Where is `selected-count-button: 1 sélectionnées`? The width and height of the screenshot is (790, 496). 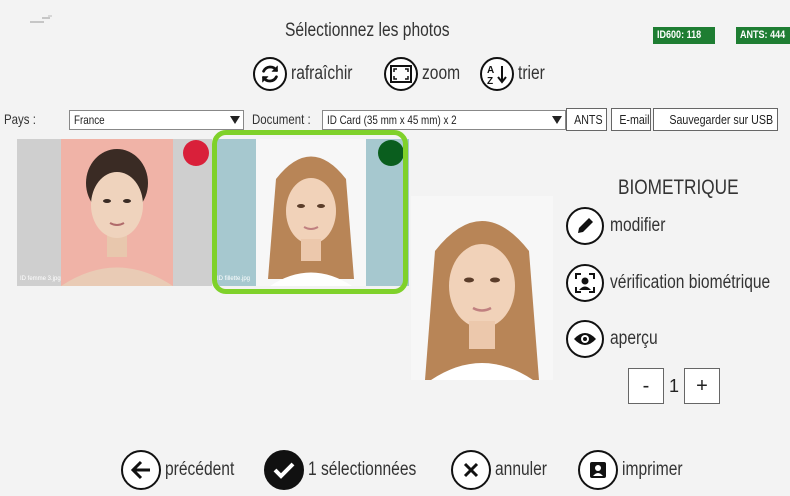 selected-count-button: 1 sélectionnées is located at coordinates (352, 470).